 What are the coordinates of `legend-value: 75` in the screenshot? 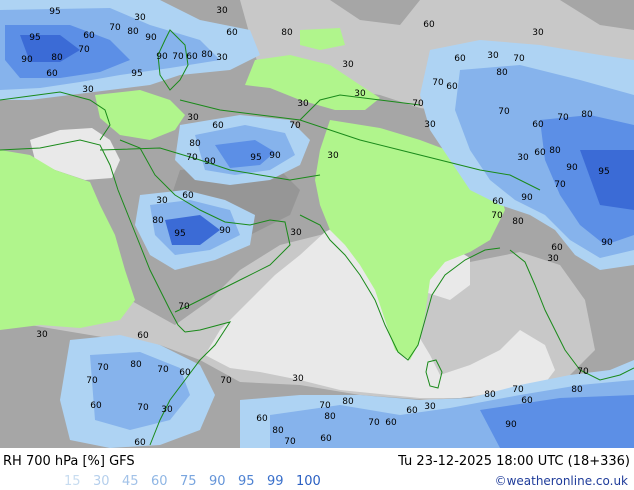 It's located at (188, 481).